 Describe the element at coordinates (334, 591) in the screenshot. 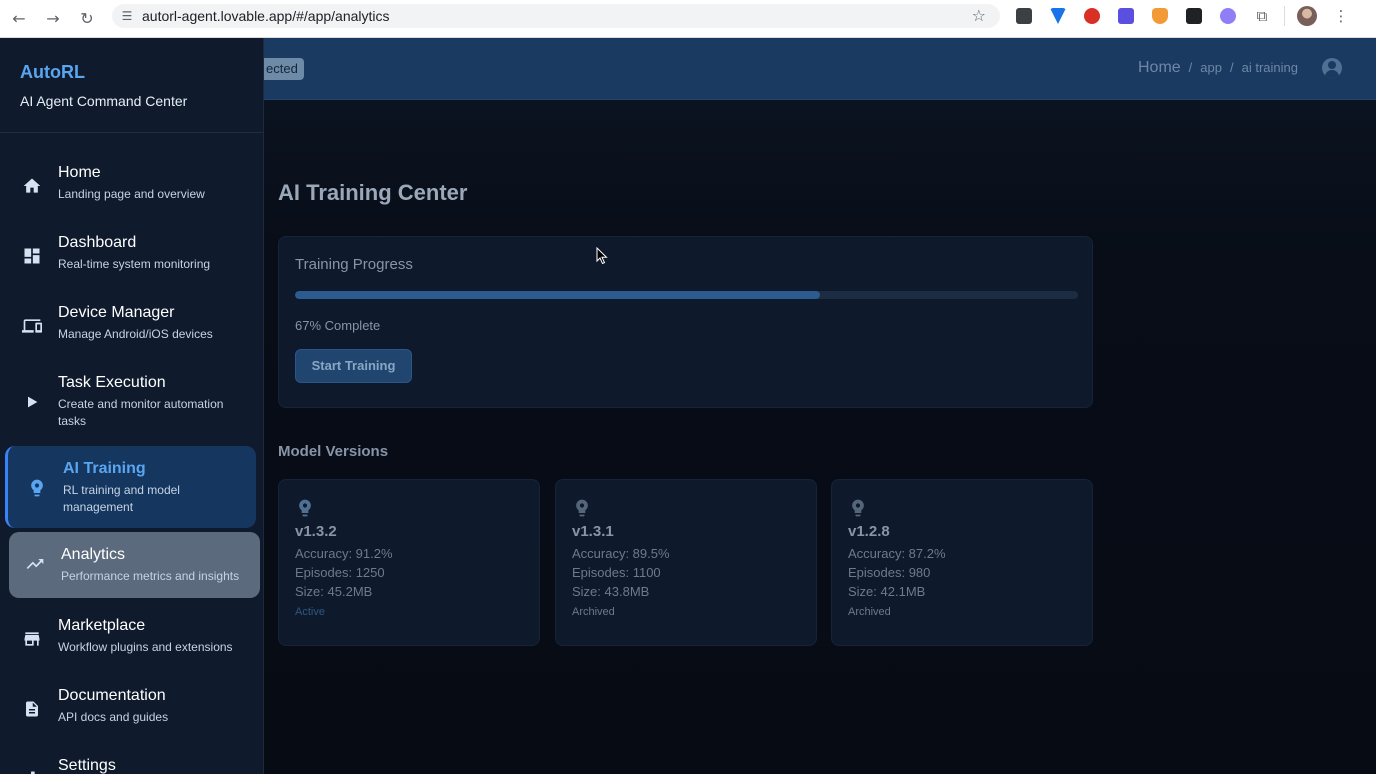

I see `model-size: Size: 45.2MB` at that location.